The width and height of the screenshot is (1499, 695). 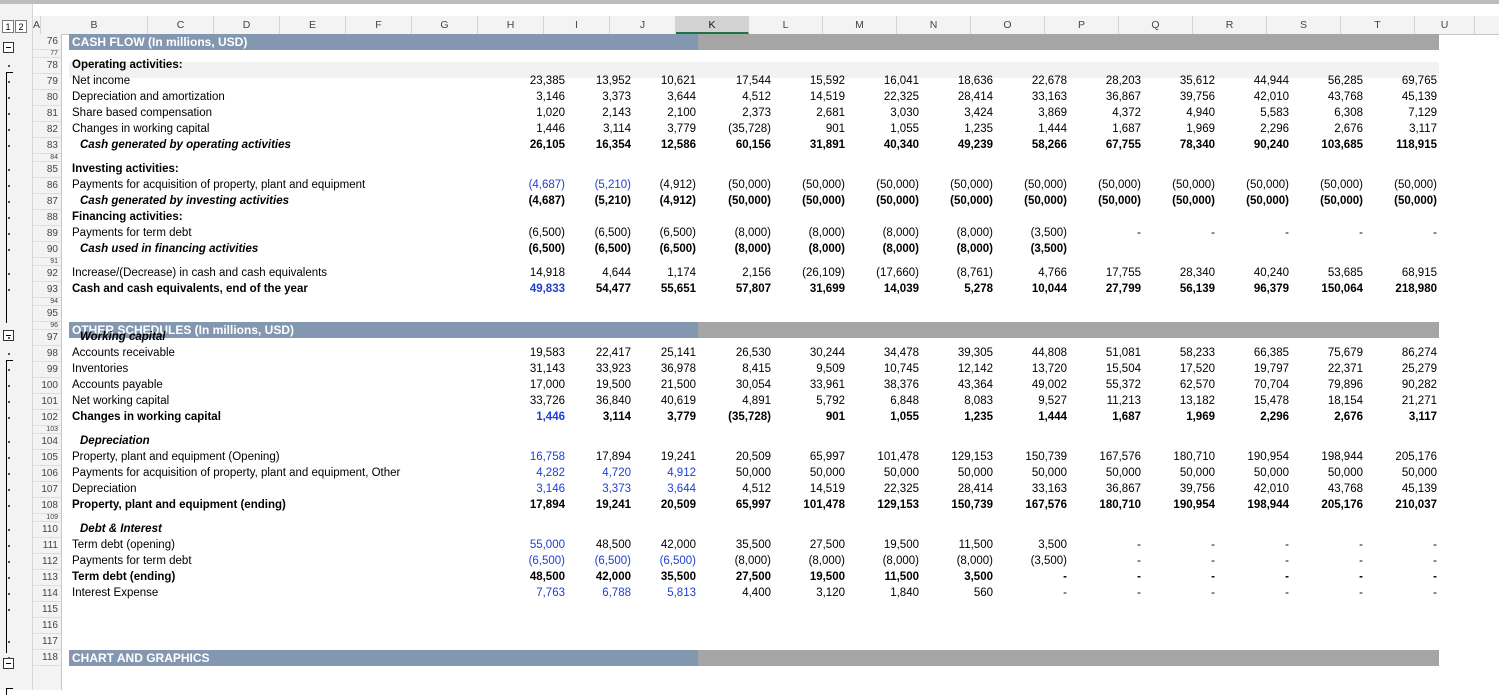 I want to click on column-header-i: I, so click(x=577, y=25).